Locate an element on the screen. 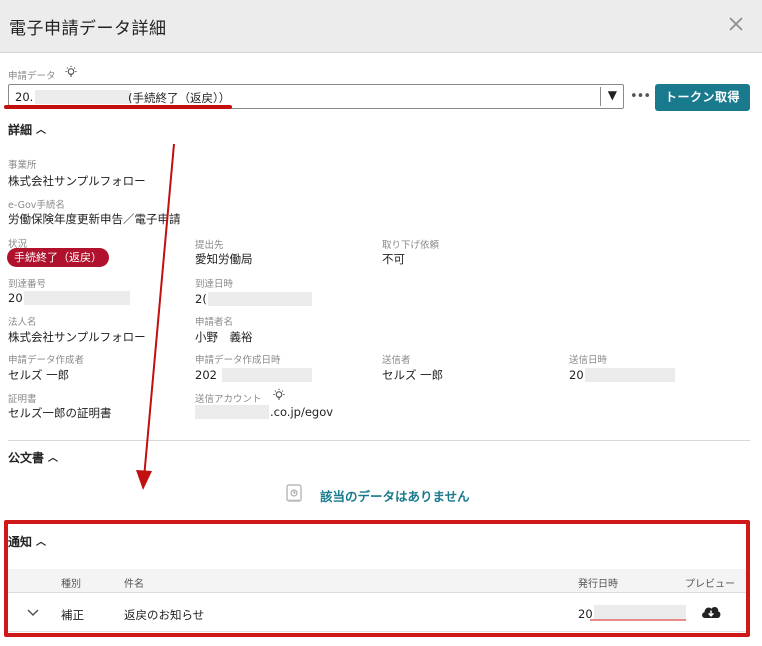 Image resolution: width=762 pixels, height=646 pixels. close-icon is located at coordinates (736, 24).